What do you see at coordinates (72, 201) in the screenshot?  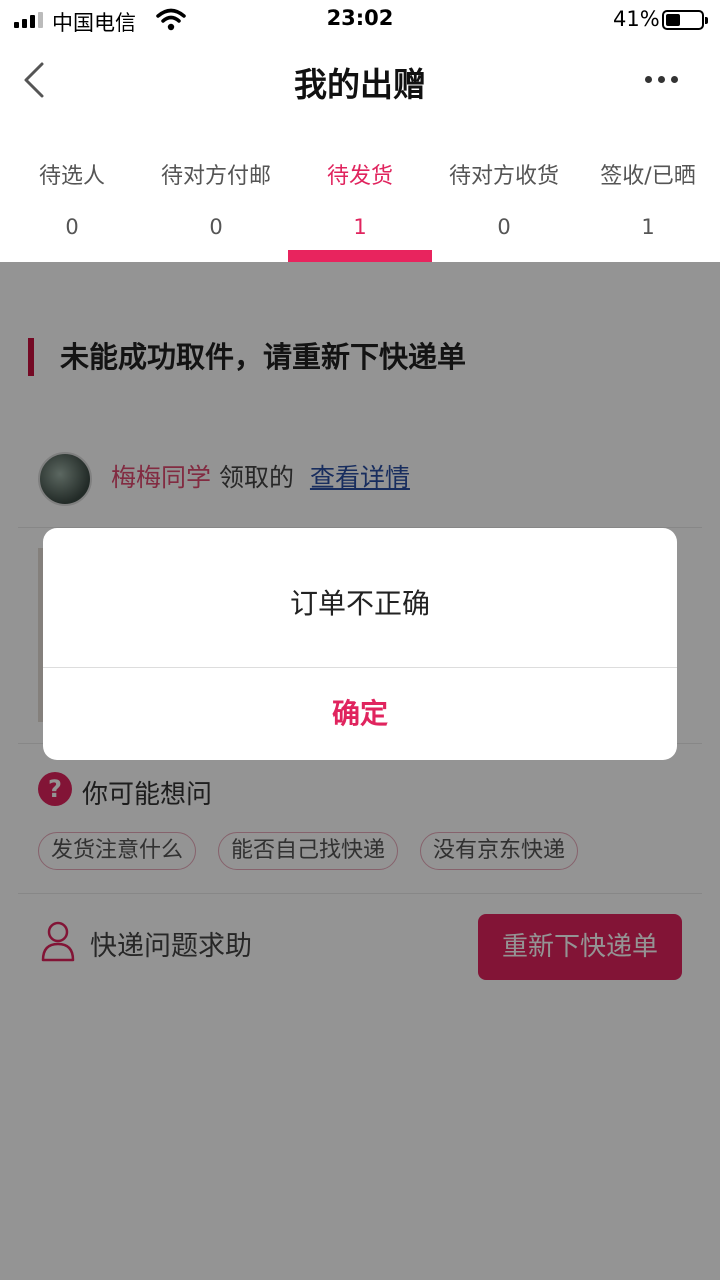 I see `tab-pending-select: 待选人 0` at bounding box center [72, 201].